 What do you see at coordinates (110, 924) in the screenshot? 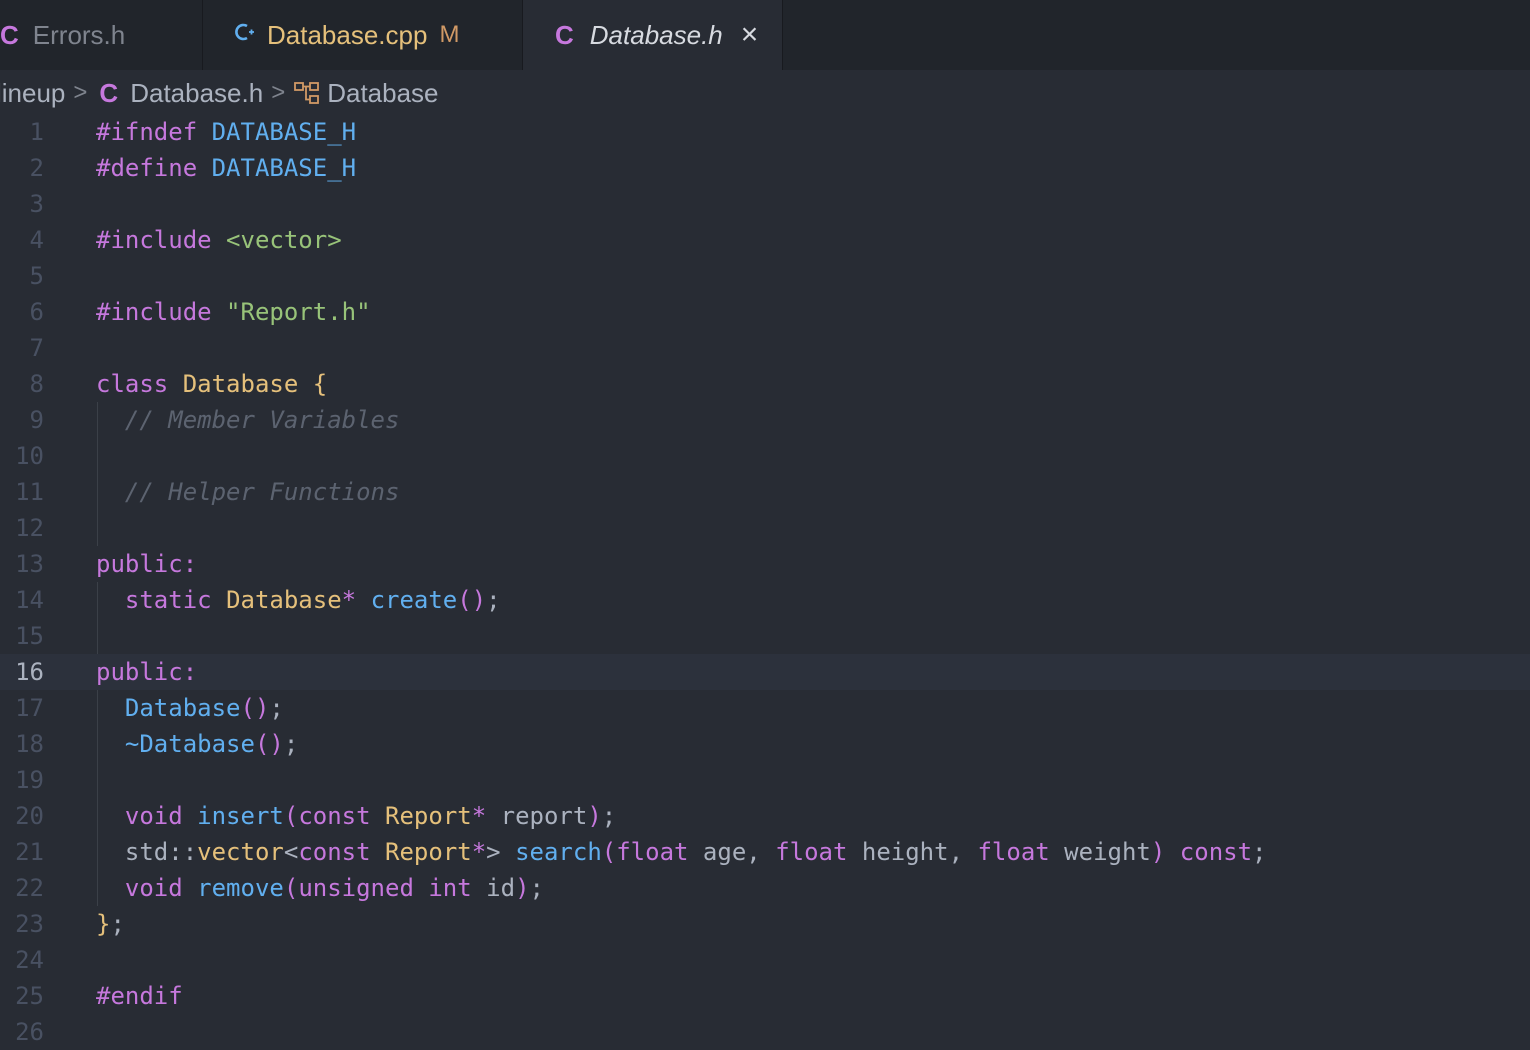
I see `code-text: };` at bounding box center [110, 924].